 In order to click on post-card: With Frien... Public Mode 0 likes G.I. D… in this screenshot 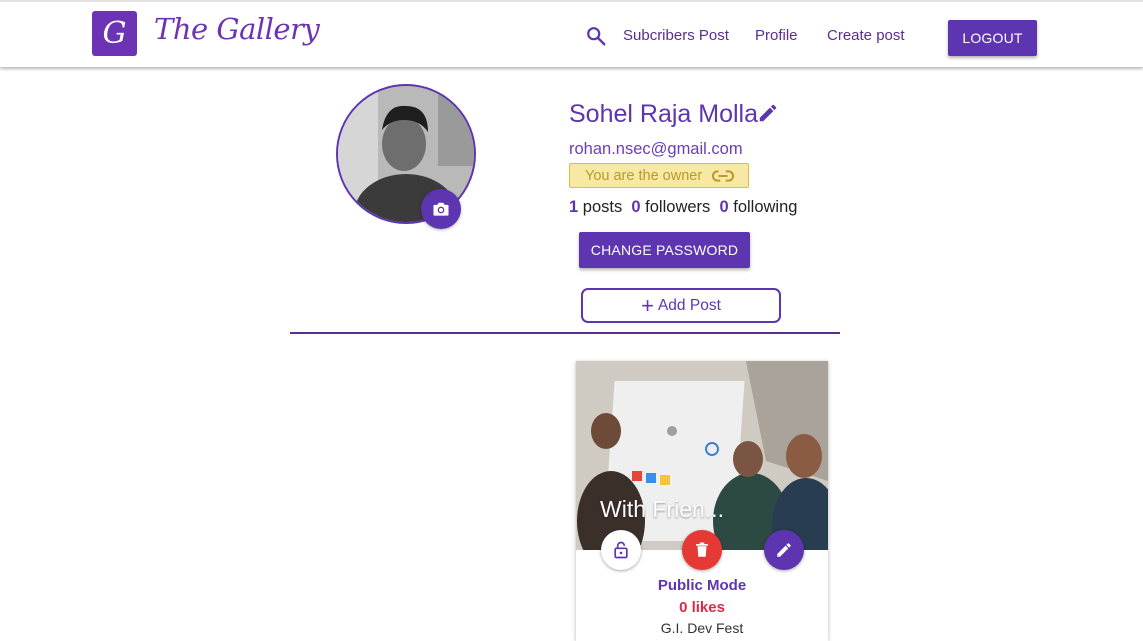, I will do `click(702, 501)`.